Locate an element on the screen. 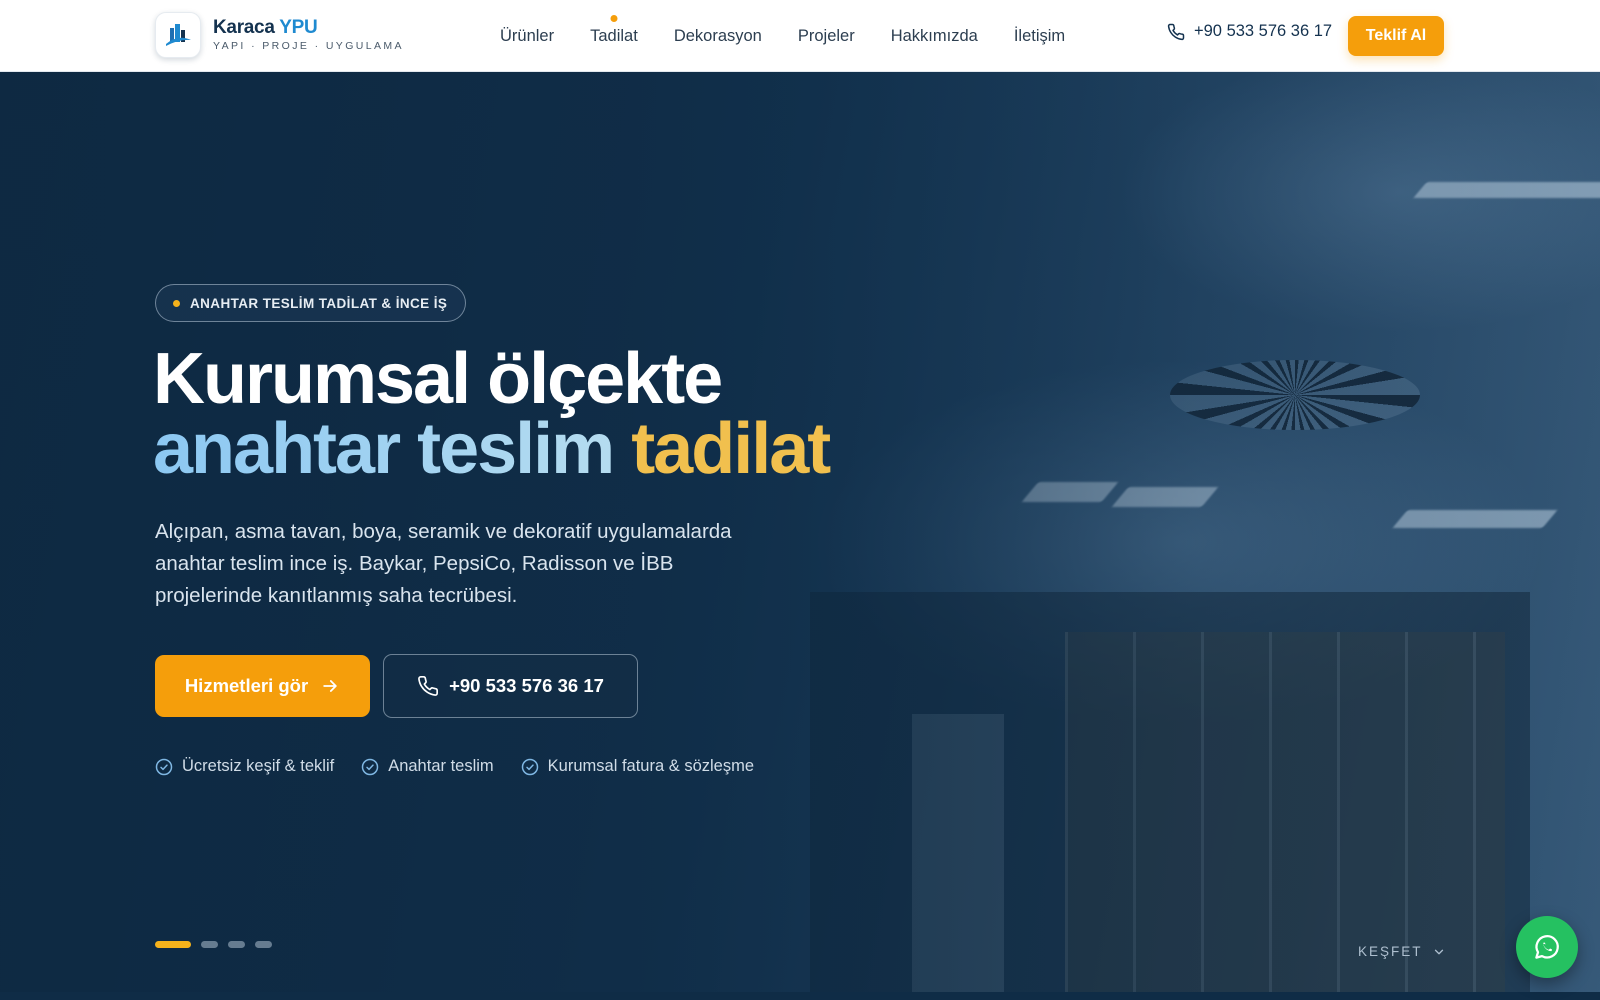  header-phone-link: +90 533 576 36 17 is located at coordinates (1249, 31).